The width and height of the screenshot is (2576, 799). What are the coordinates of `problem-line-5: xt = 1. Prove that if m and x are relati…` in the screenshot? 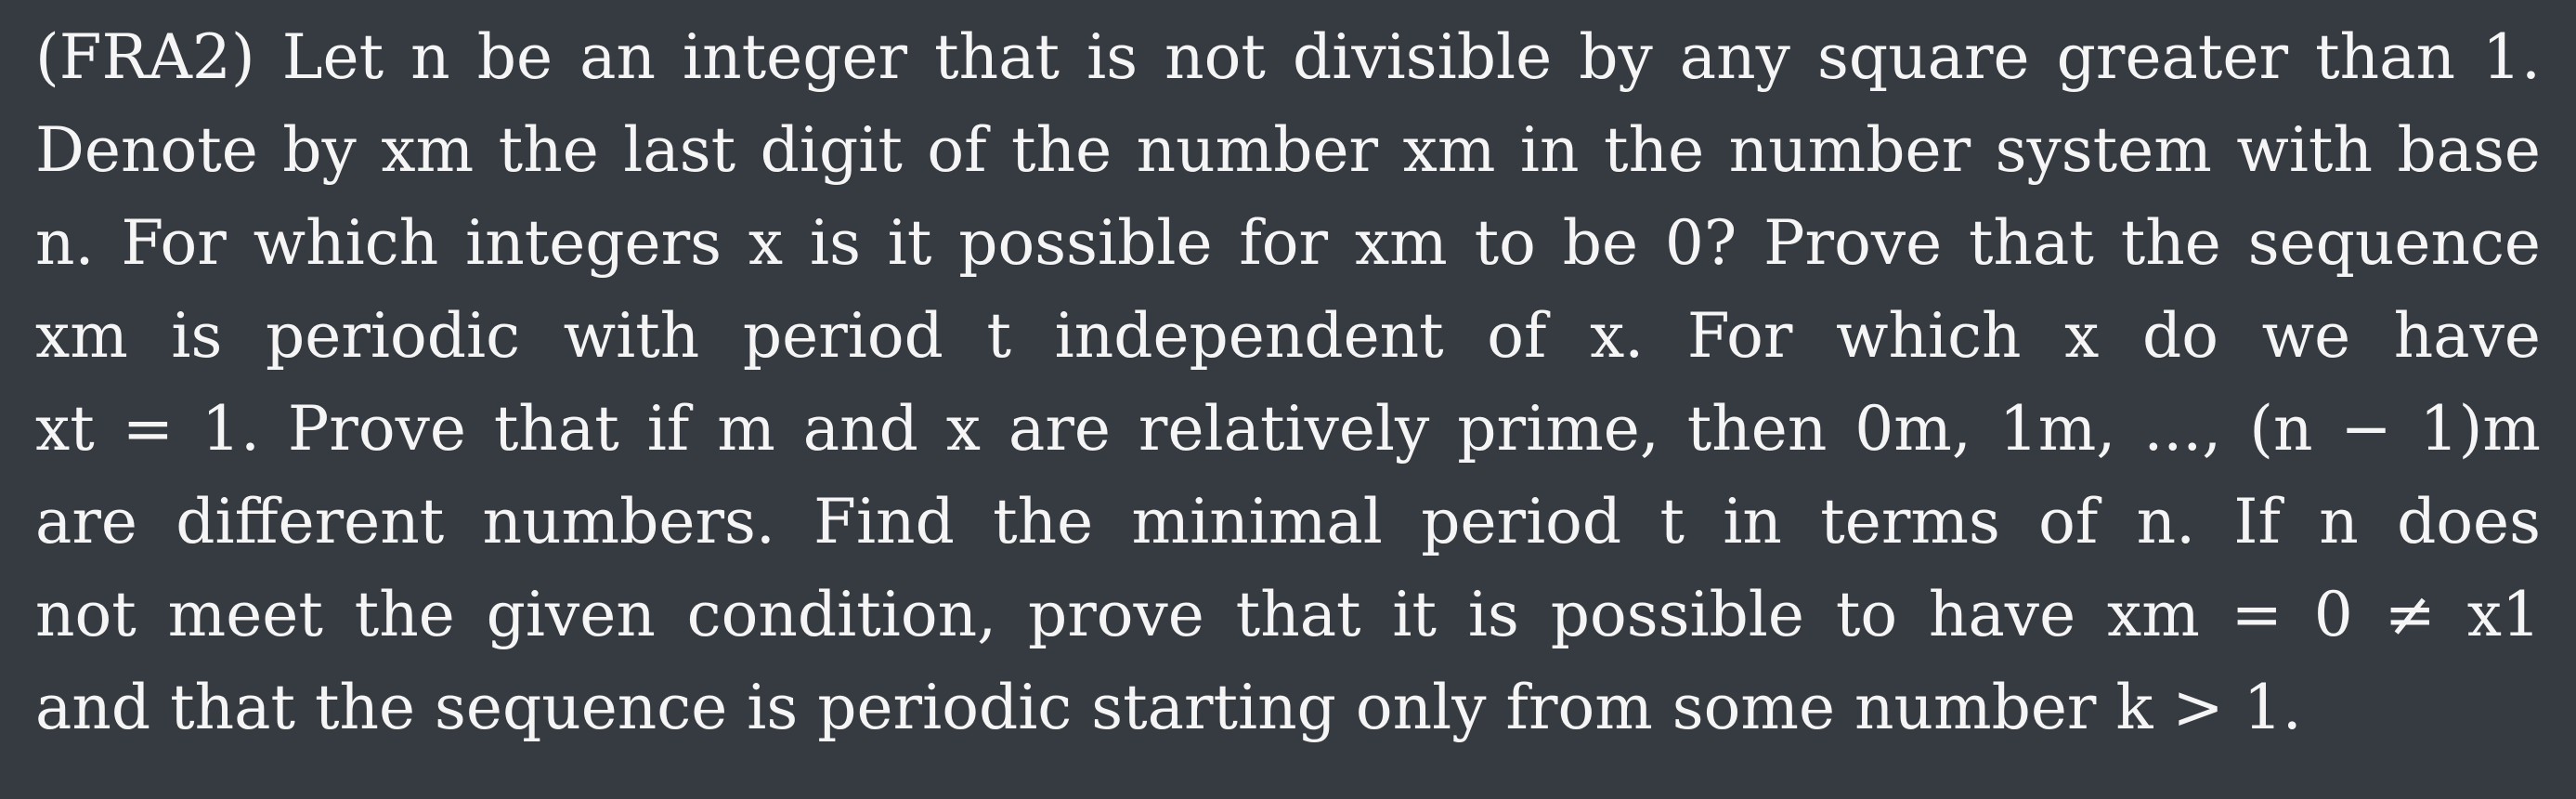 It's located at (1288, 429).